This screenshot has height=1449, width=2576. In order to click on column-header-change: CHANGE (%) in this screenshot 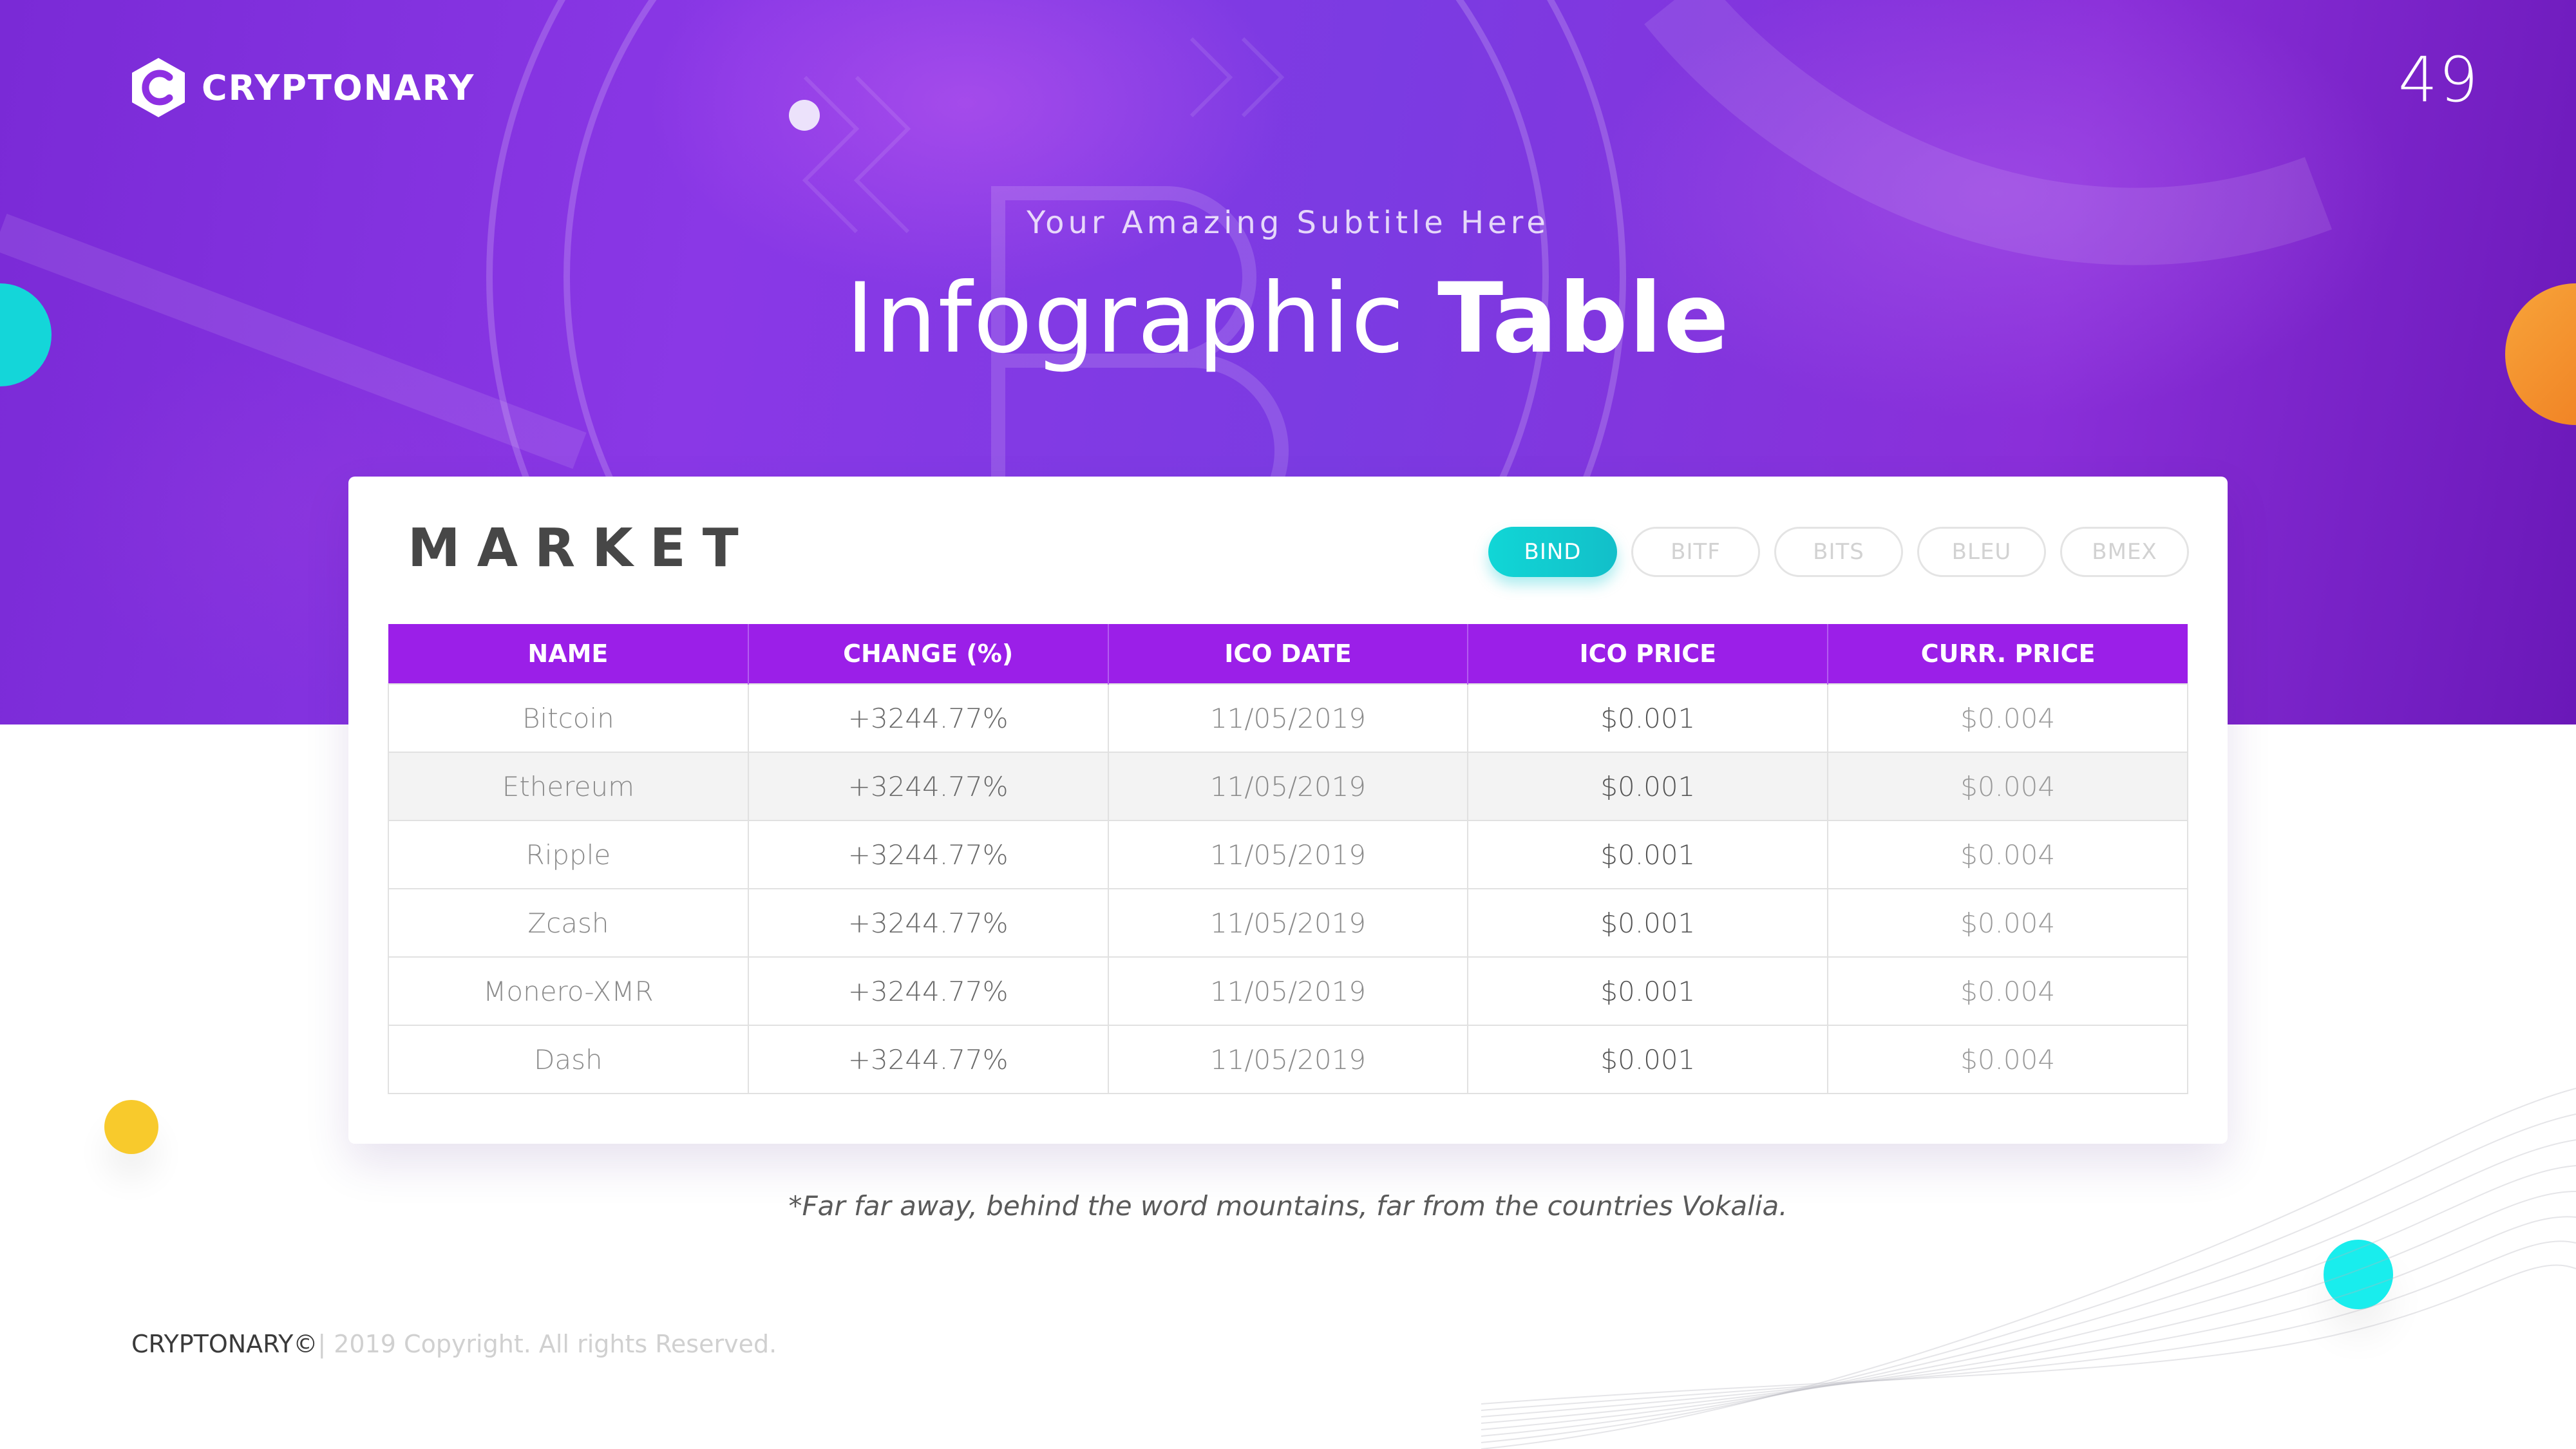, I will do `click(927, 654)`.